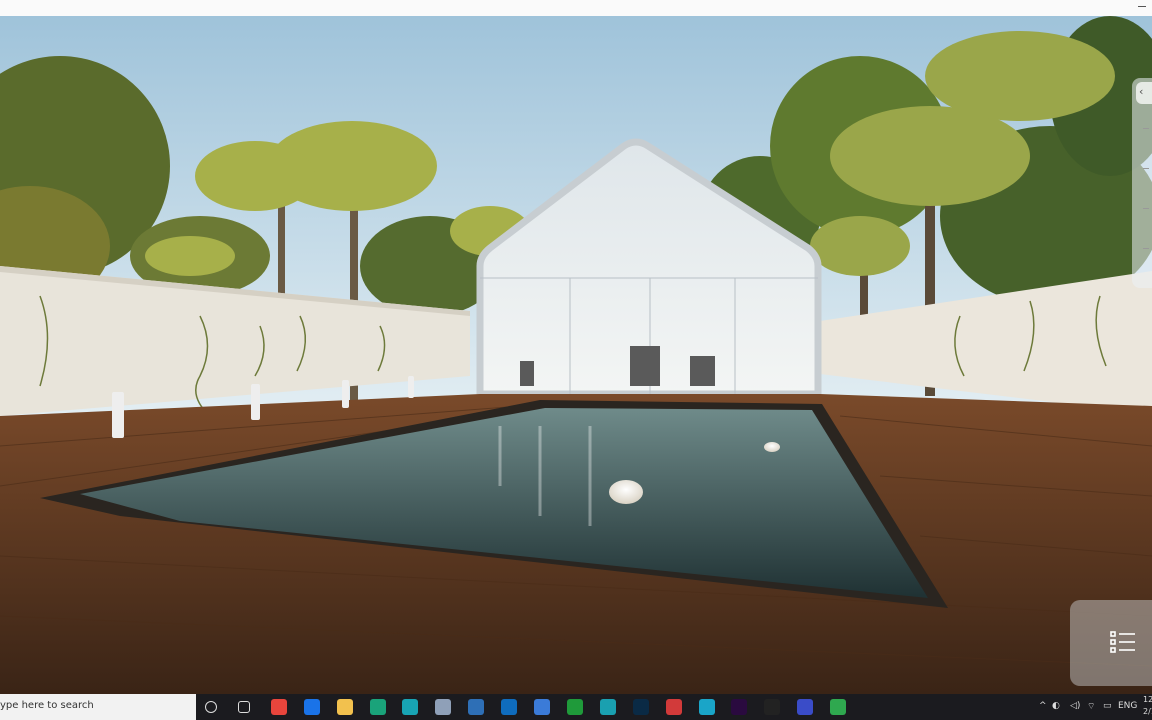  I want to click on pool-light-orb, so click(626, 492).